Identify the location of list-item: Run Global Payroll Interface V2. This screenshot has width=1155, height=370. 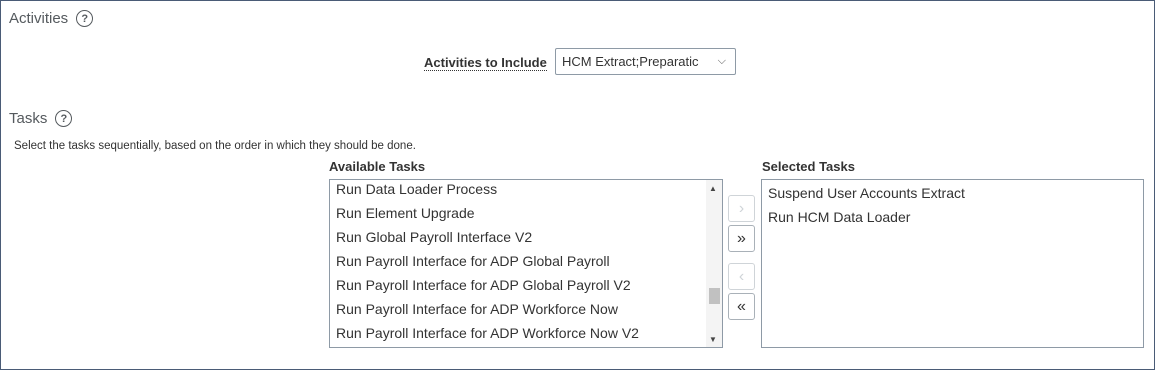
(484, 237).